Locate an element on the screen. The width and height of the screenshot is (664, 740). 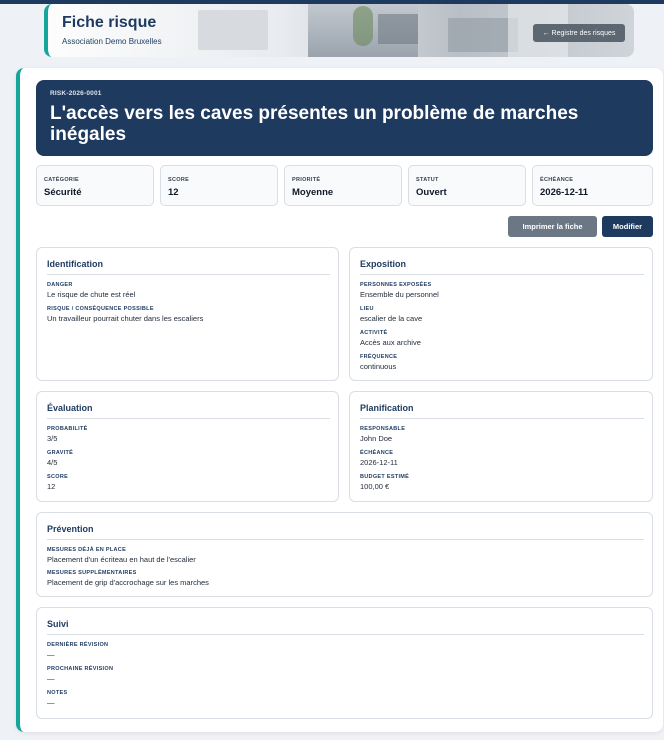
stat-label: SCORE is located at coordinates (179, 180).